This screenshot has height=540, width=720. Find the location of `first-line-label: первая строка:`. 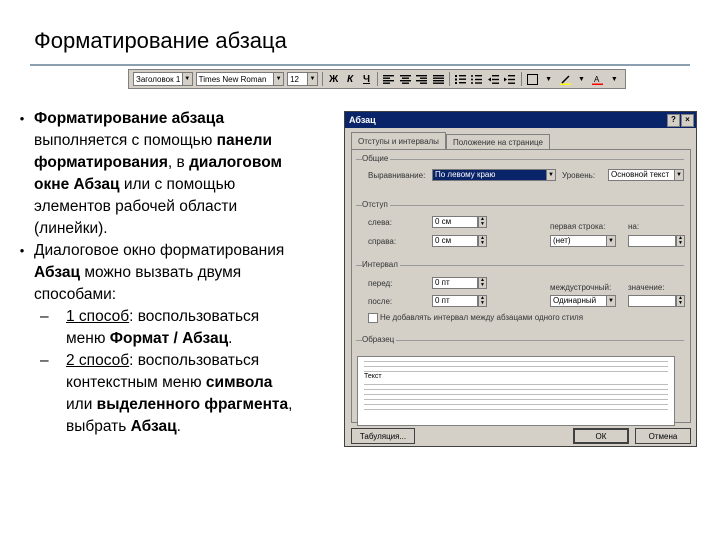

first-line-label: первая строка: is located at coordinates (578, 226).